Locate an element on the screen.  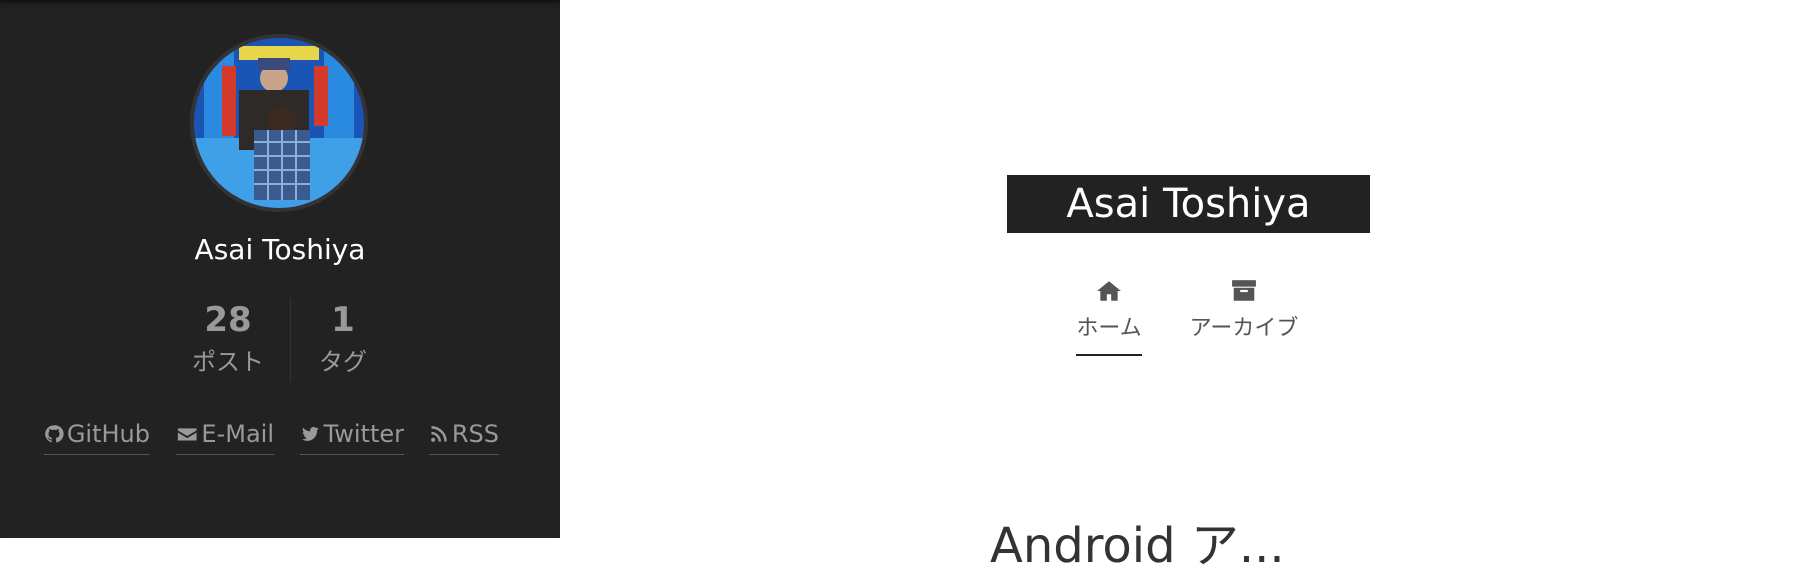
author-name: Asai Toshiya is located at coordinates (280, 249).